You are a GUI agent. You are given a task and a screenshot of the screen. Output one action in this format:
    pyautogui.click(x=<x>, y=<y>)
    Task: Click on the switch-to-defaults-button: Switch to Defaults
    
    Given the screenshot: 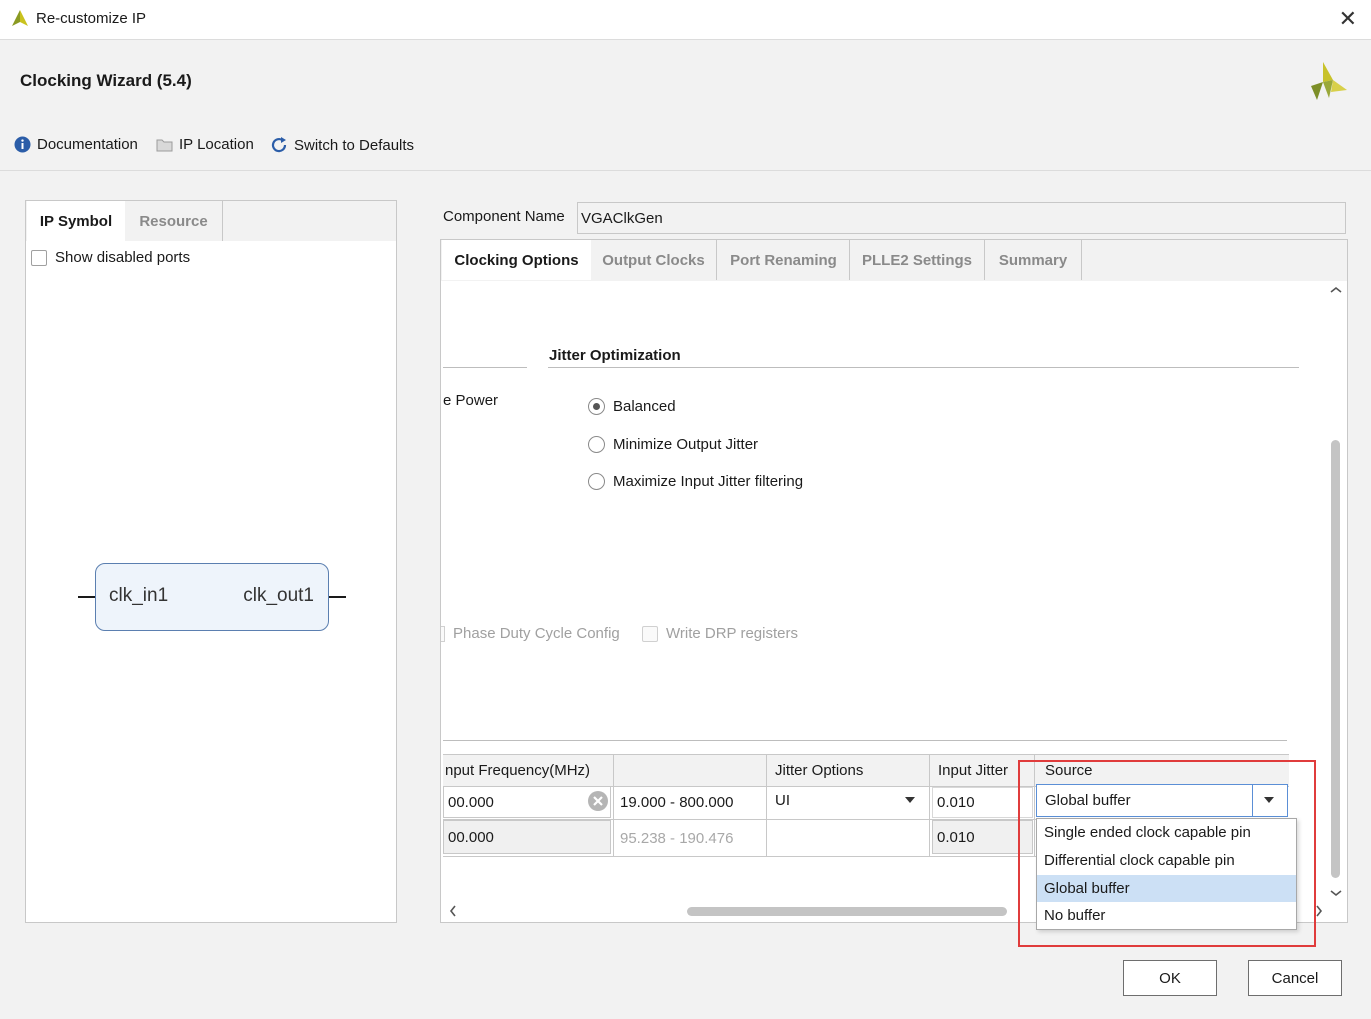 What is the action you would take?
    pyautogui.click(x=342, y=145)
    